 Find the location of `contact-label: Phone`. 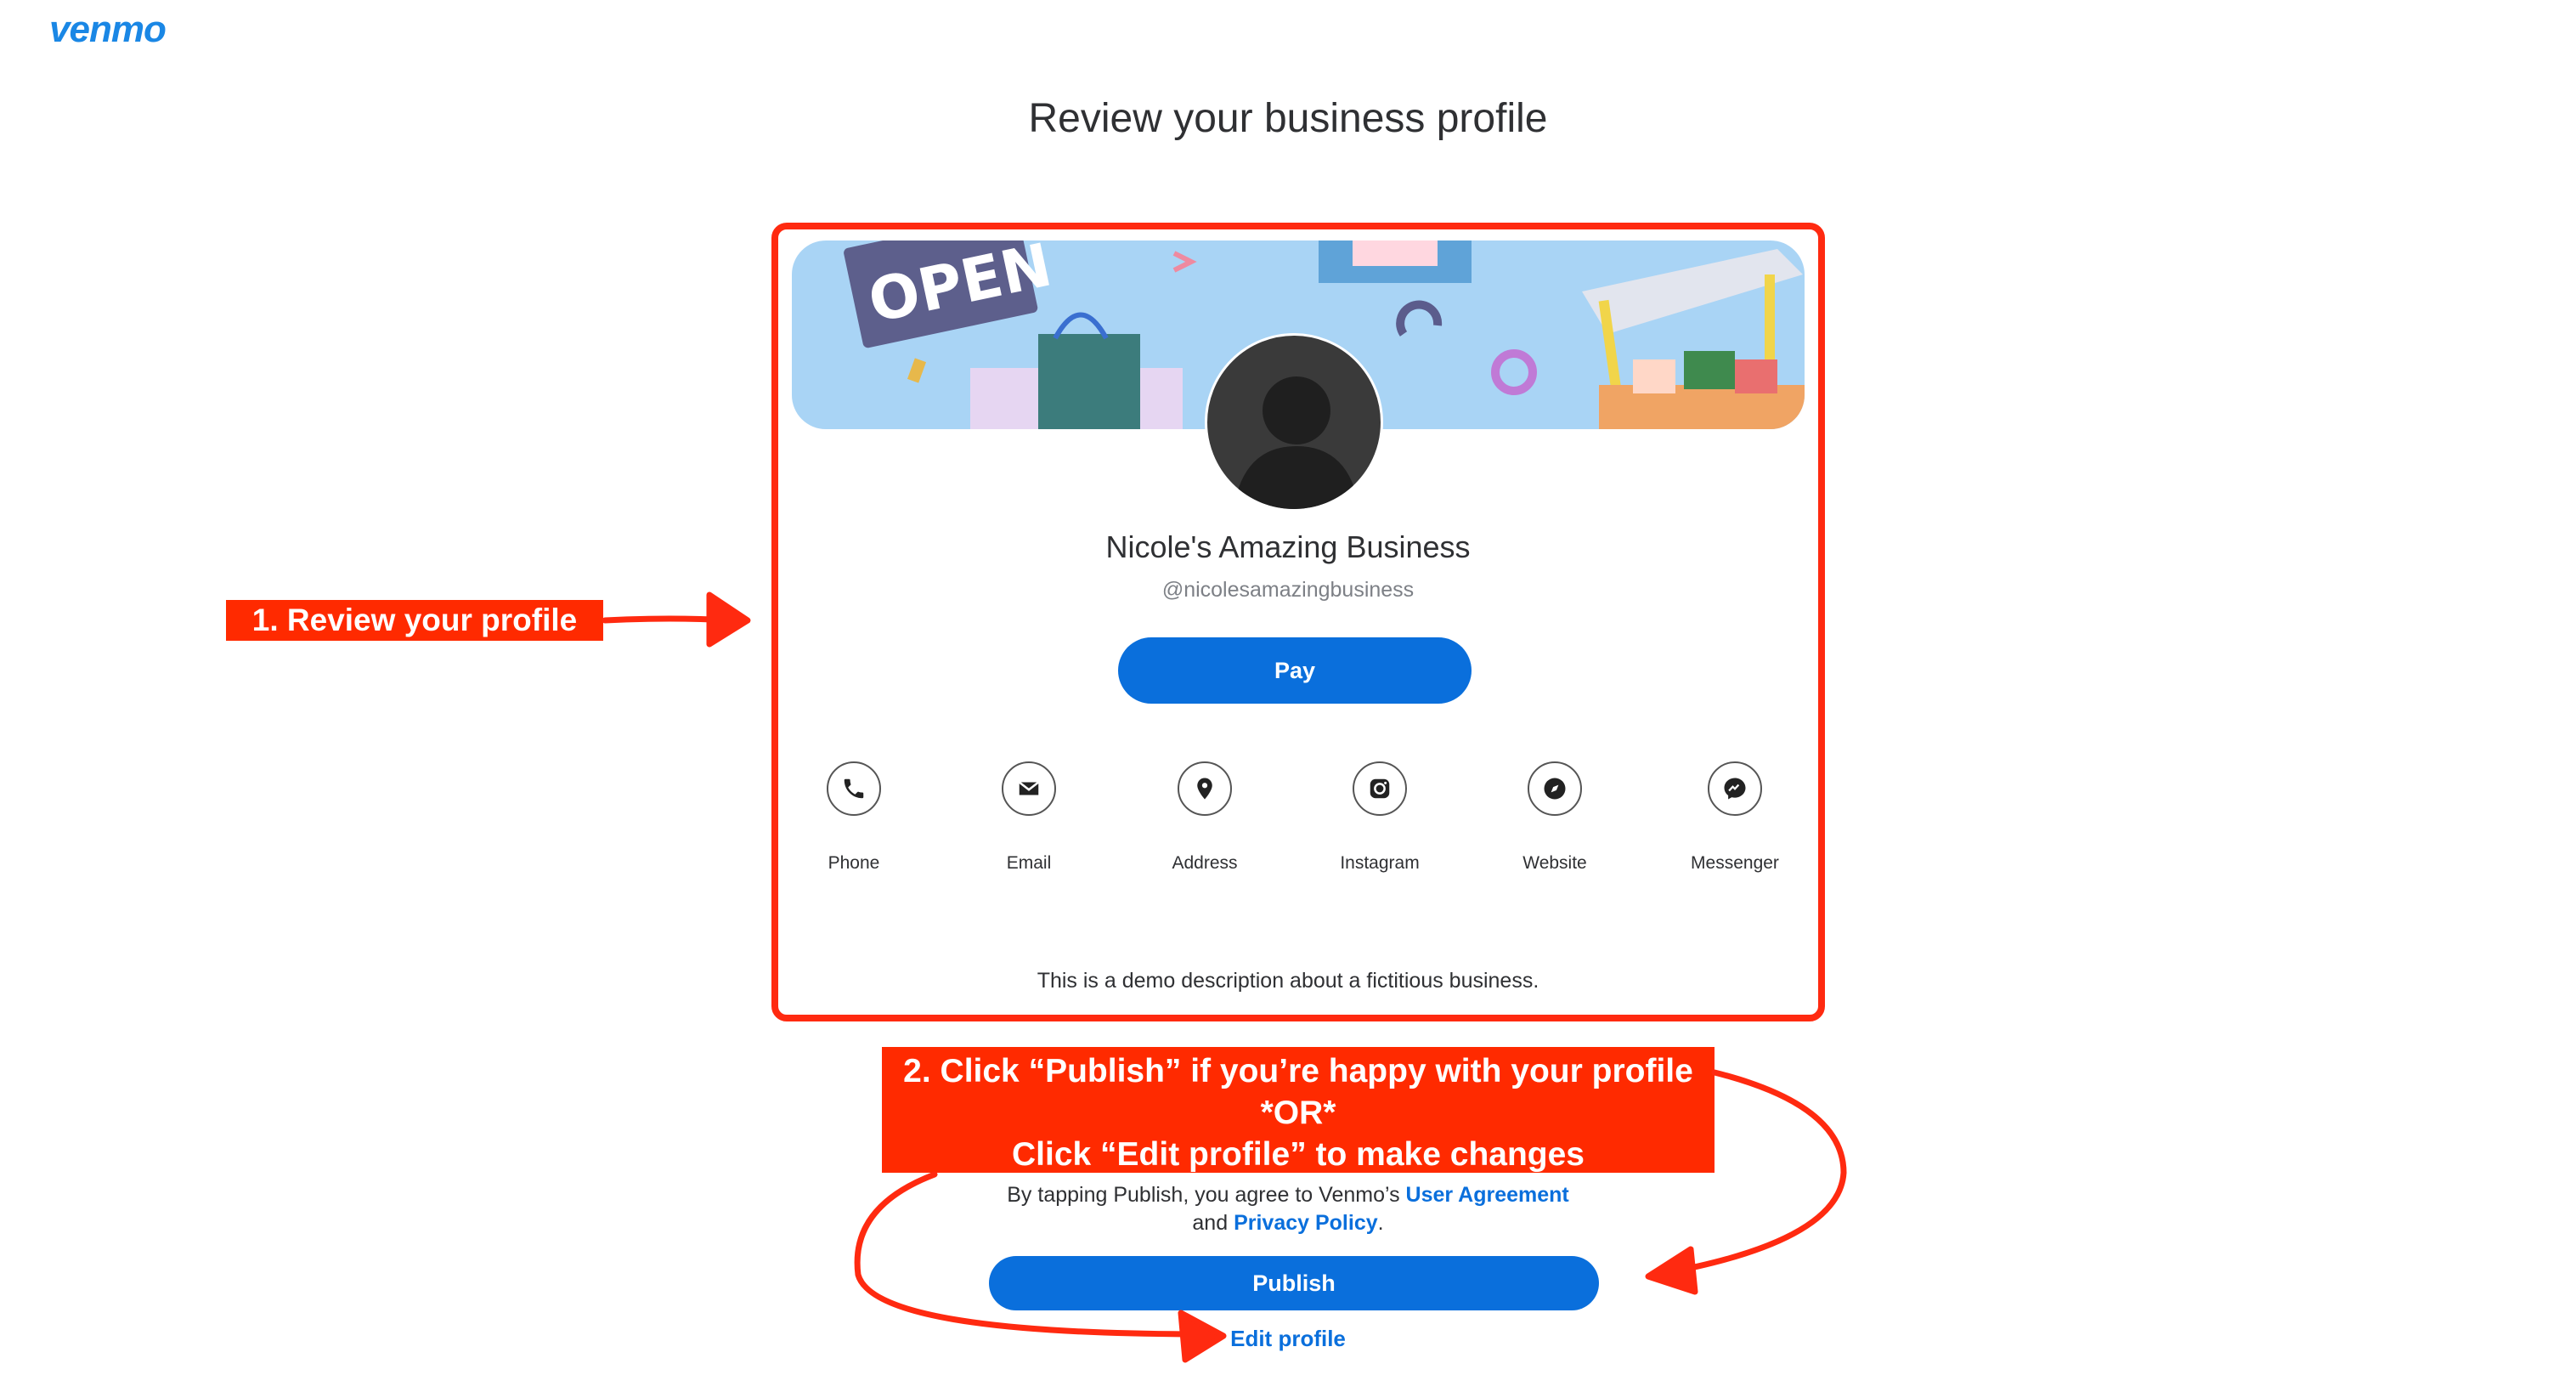

contact-label: Phone is located at coordinates (854, 863).